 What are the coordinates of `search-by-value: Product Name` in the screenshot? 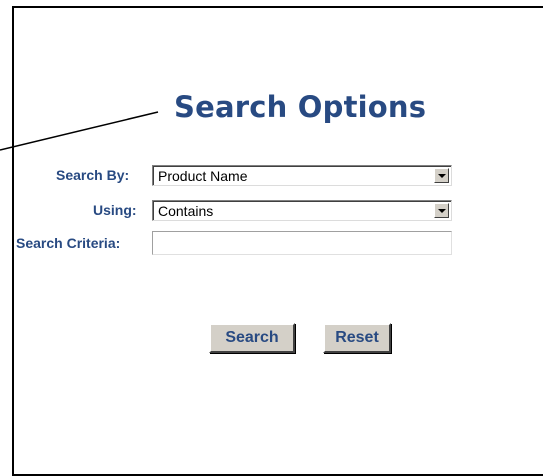 It's located at (203, 176).